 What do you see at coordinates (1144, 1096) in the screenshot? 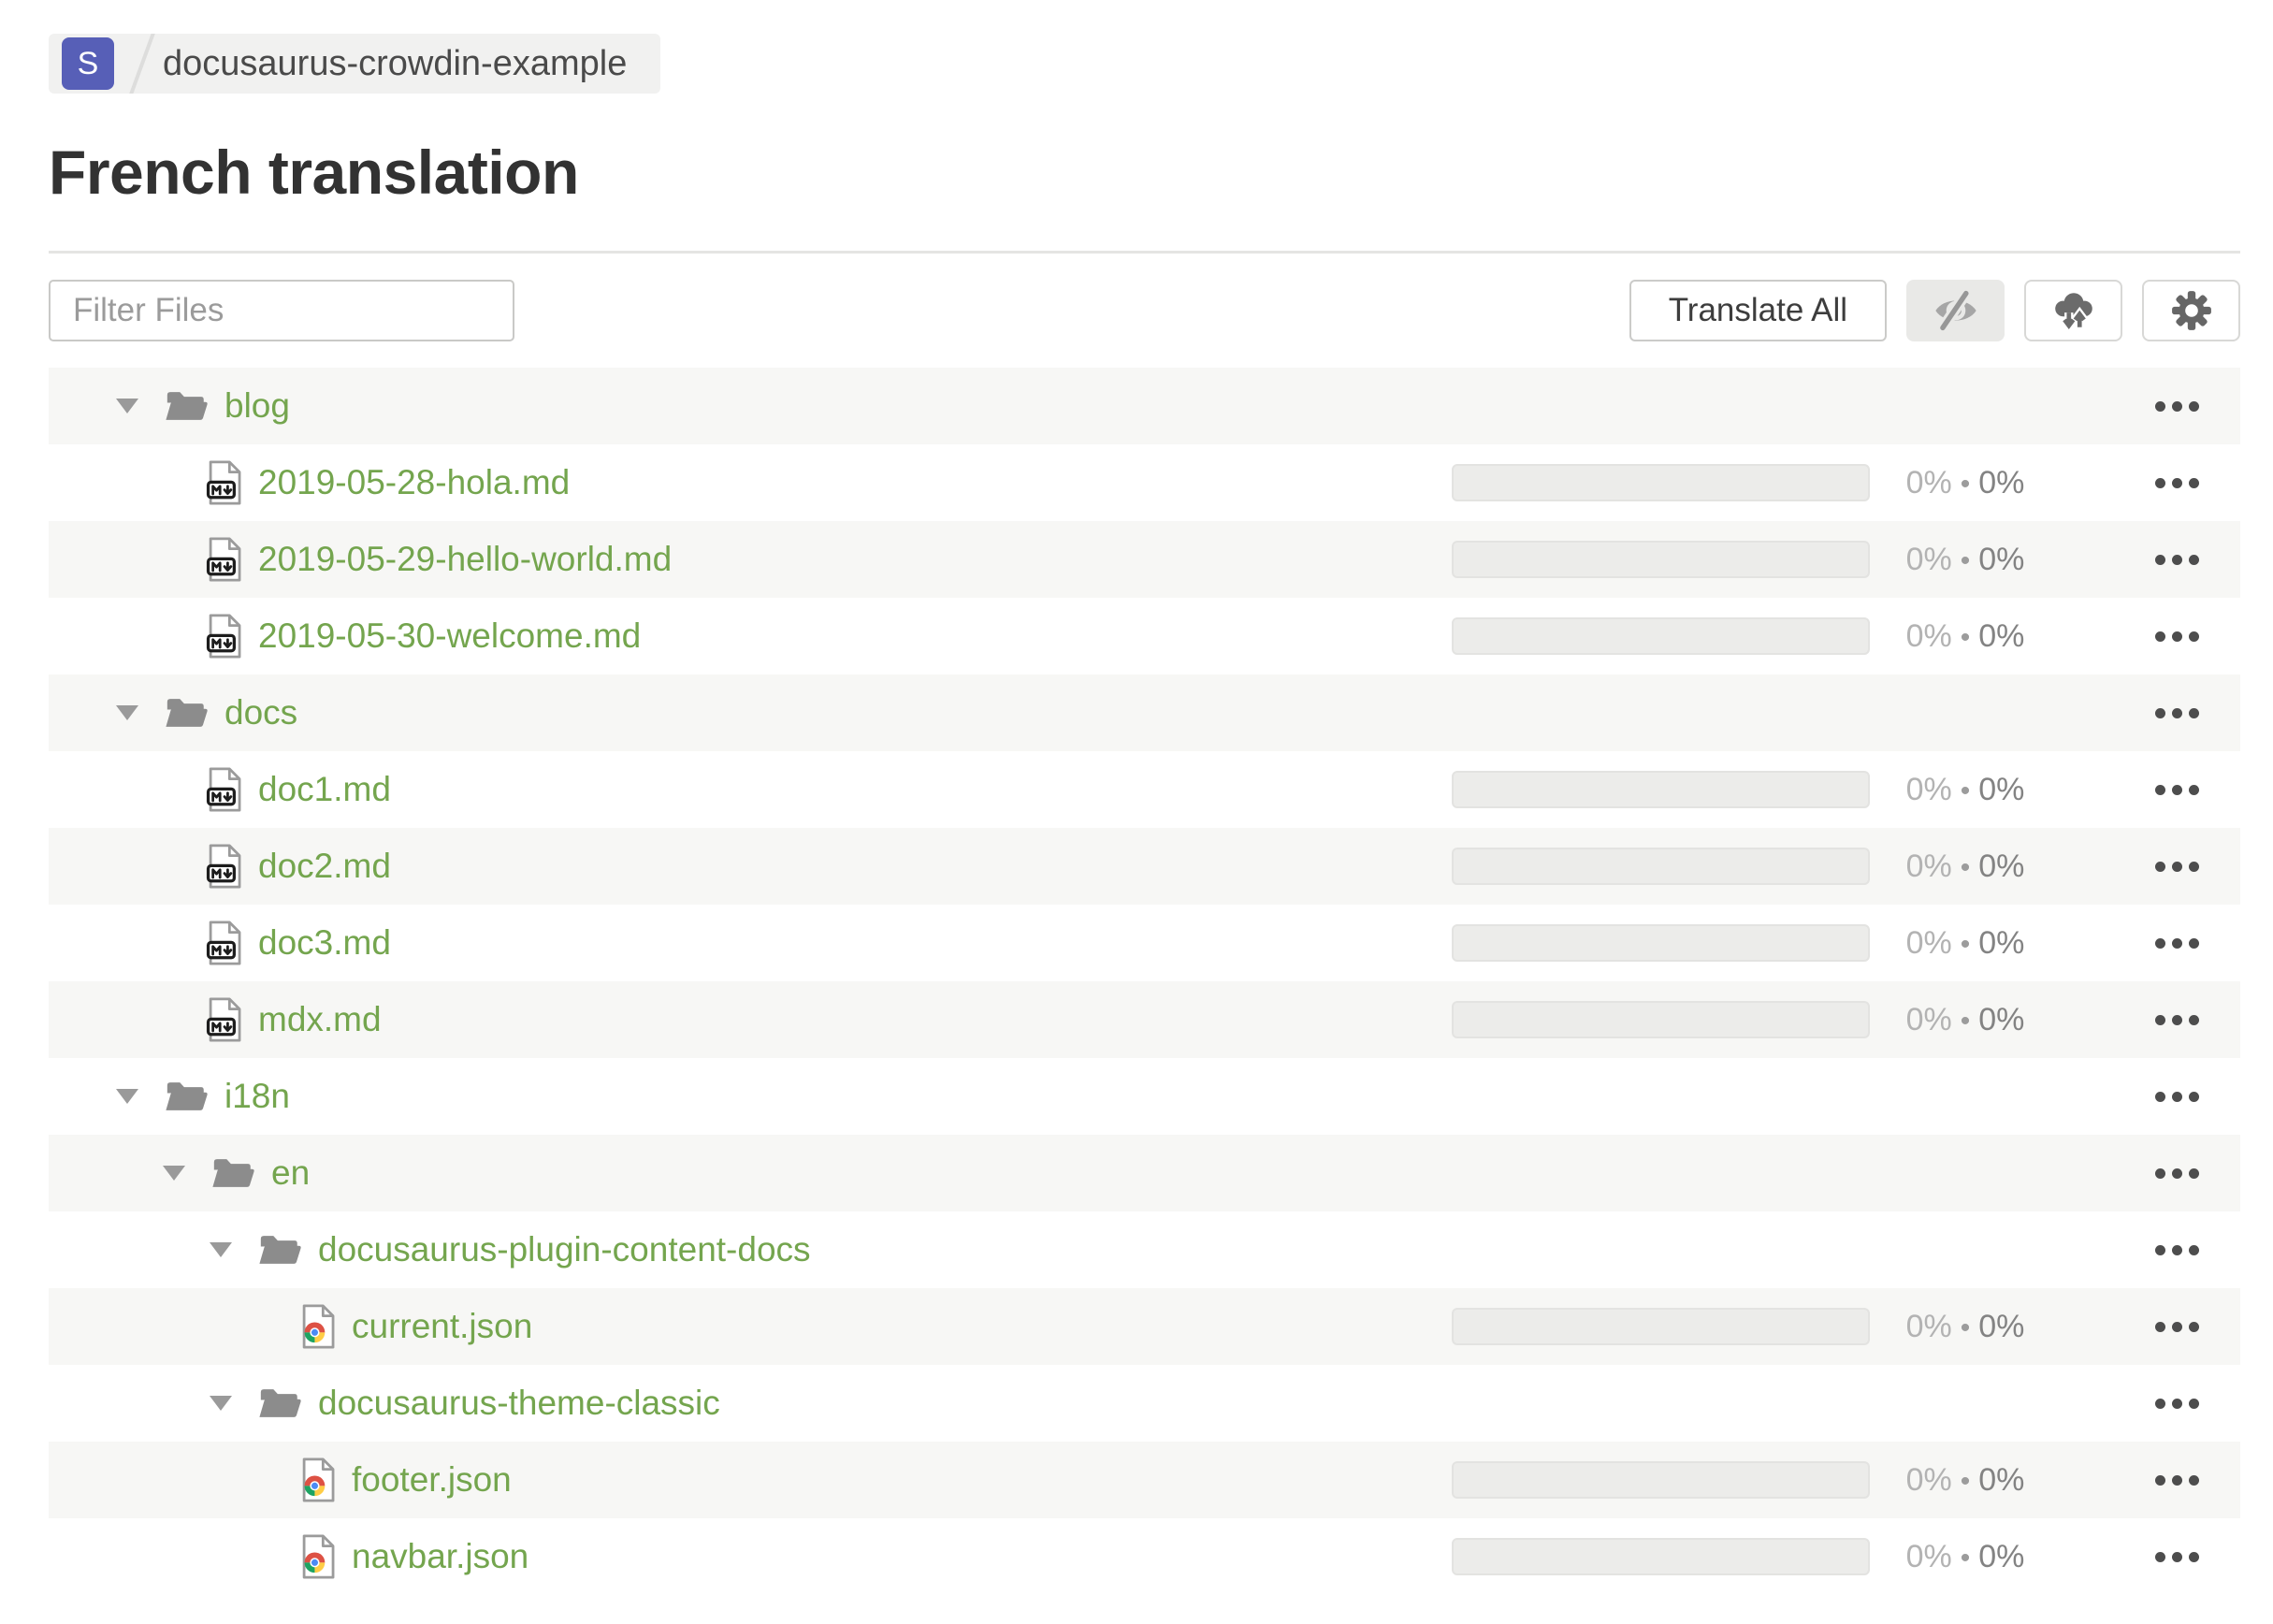
I see `tree-row: i18n` at bounding box center [1144, 1096].